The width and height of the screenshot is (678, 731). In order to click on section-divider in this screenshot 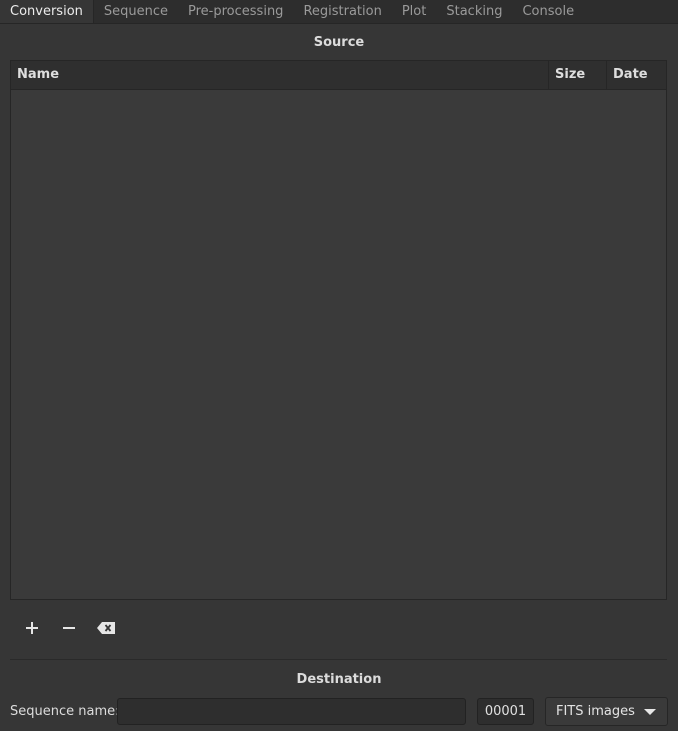, I will do `click(338, 659)`.